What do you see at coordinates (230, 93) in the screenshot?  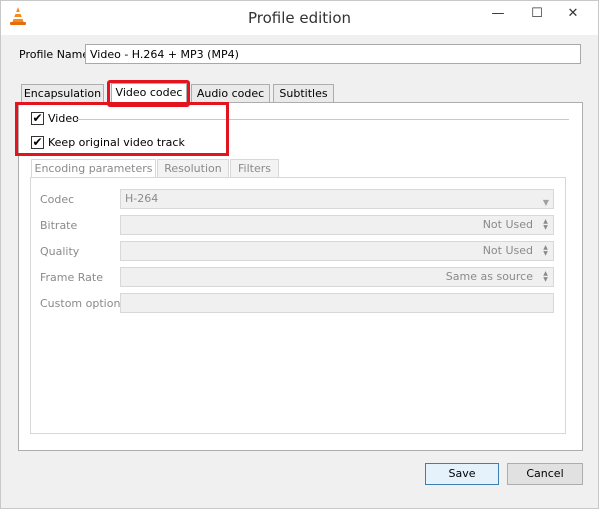 I see `tab-audio-codec: Audio codec` at bounding box center [230, 93].